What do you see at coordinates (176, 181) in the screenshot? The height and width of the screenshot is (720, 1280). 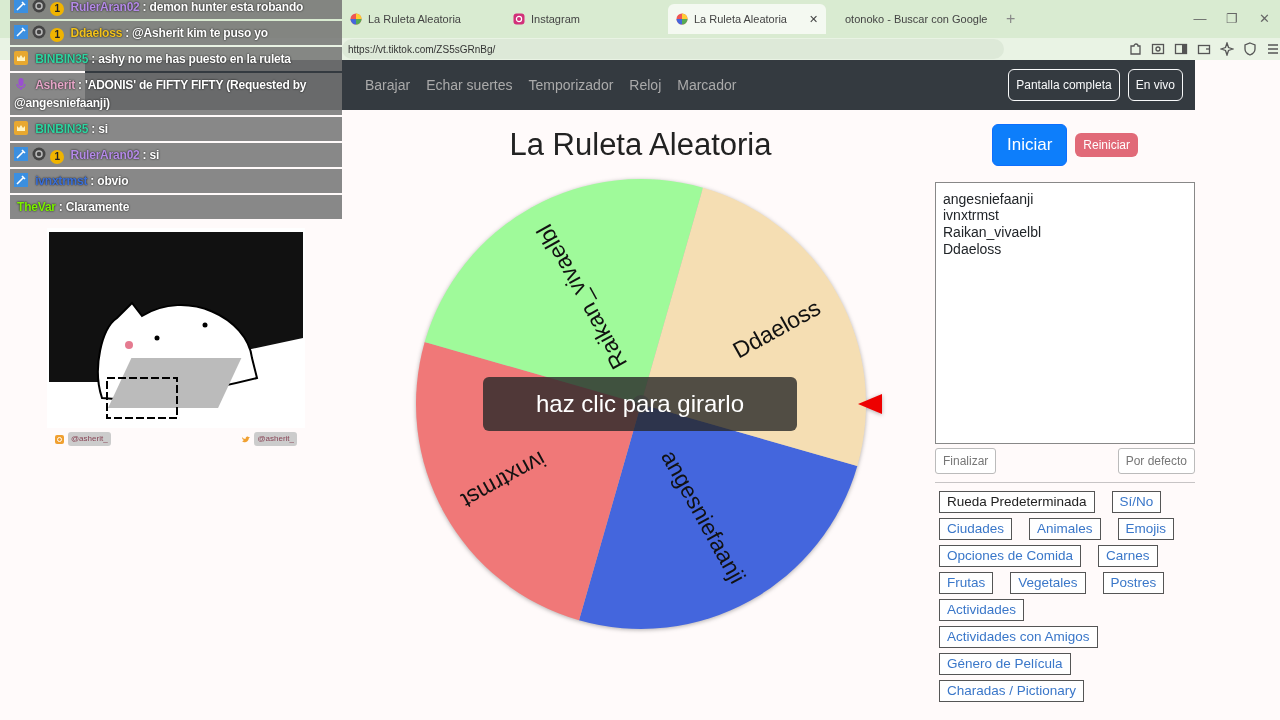 I see `chat-message: ivnxtrmst : obvio` at bounding box center [176, 181].